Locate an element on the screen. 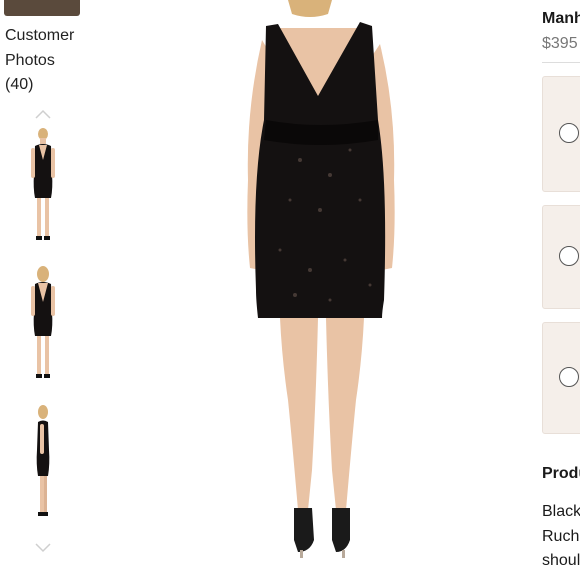  thumbnail-front is located at coordinates (43, 185).